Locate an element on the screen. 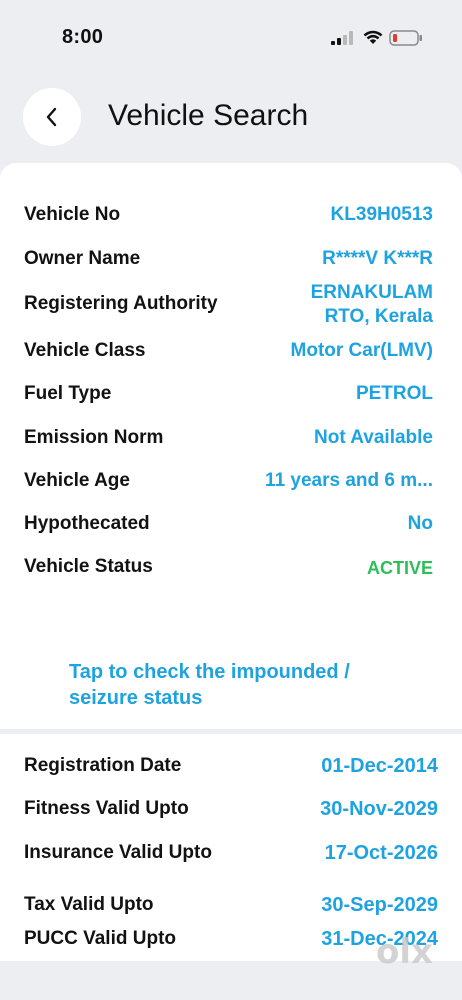  detail-value-line: RTO, Kerala is located at coordinates (378, 316).